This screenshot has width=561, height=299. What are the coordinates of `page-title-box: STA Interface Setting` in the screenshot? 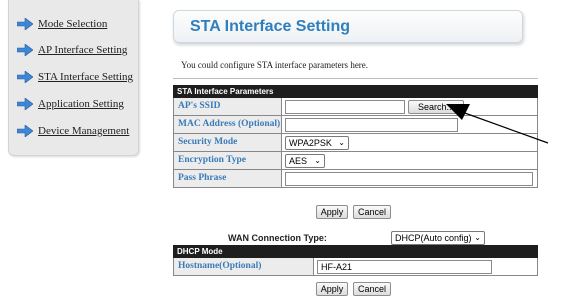 It's located at (348, 26).